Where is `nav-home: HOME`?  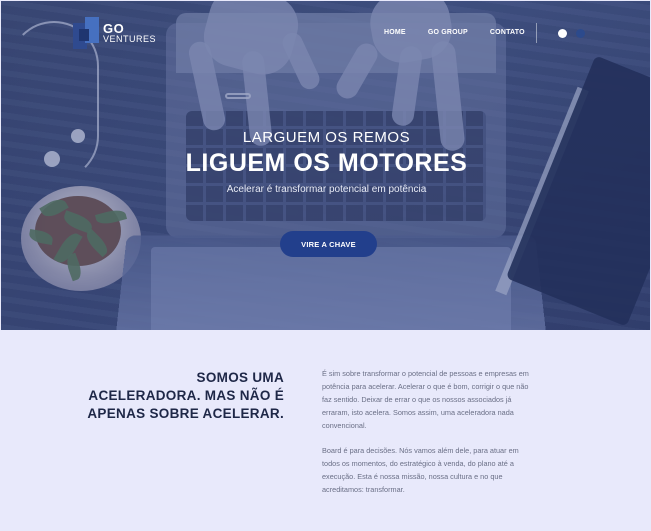 nav-home: HOME is located at coordinates (395, 32).